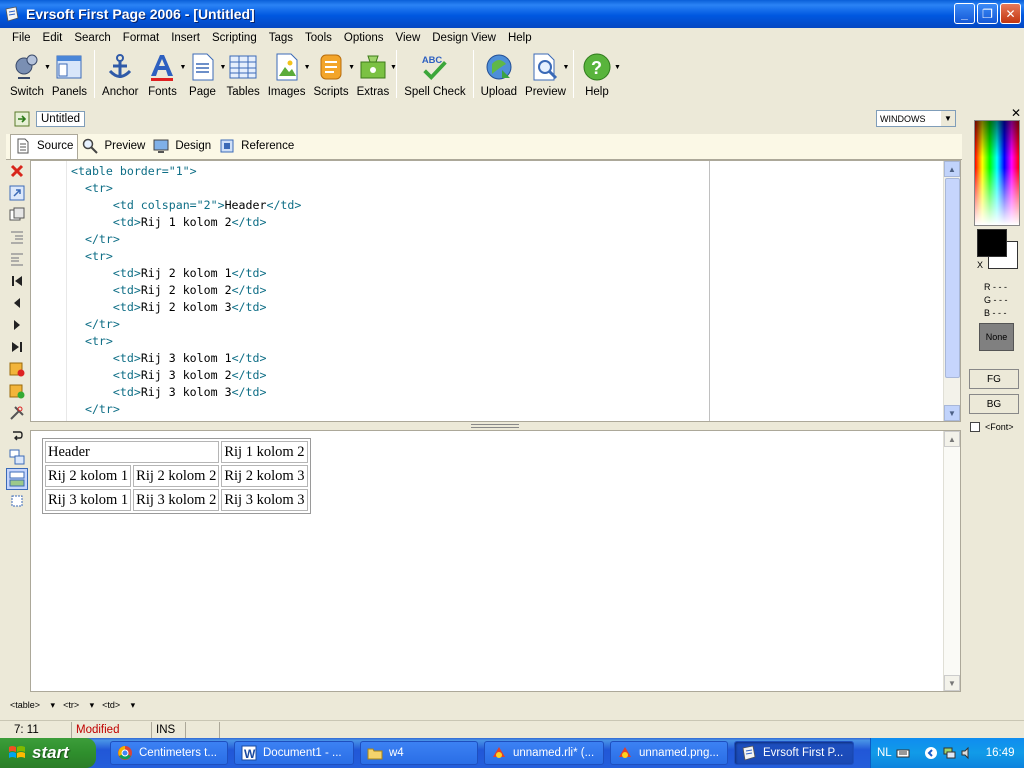 The width and height of the screenshot is (1024, 768). What do you see at coordinates (60, 119) in the screenshot?
I see `document-tab-untitled: Untitled` at bounding box center [60, 119].